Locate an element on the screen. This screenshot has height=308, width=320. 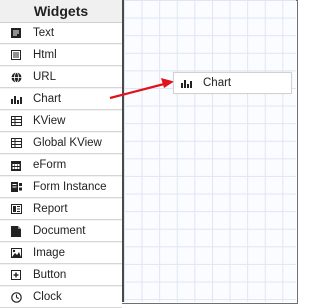
widget-label: URL is located at coordinates (45, 77).